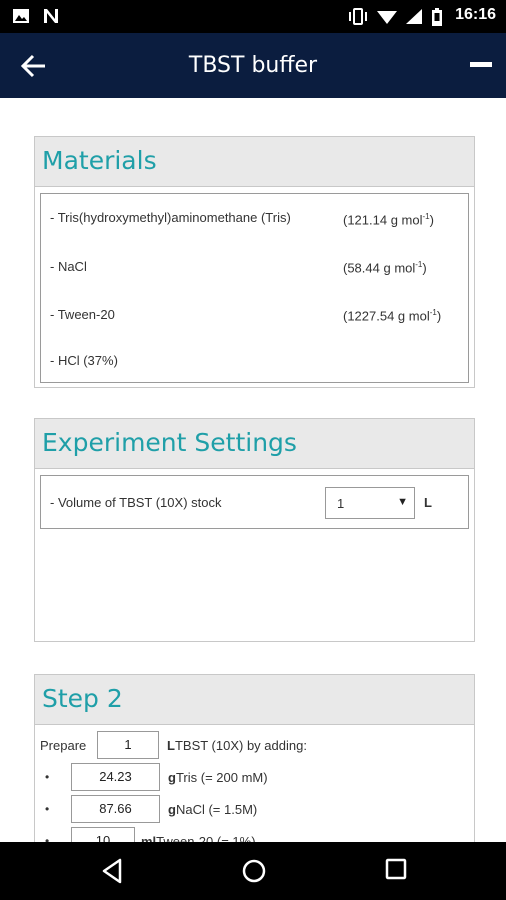 This screenshot has height=900, width=506. Describe the element at coordinates (370, 503) in the screenshot. I see `volume-select: 1 ▼` at that location.